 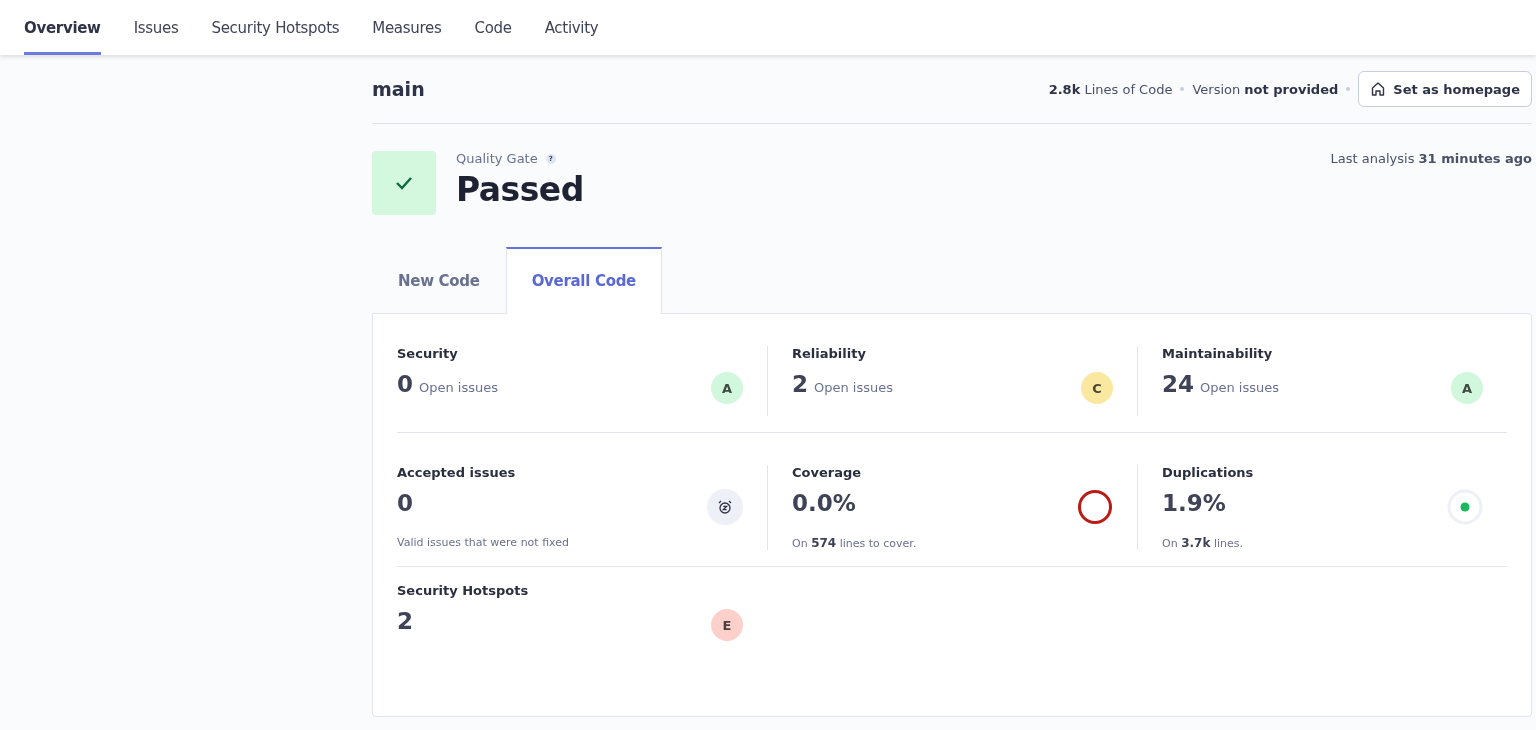 What do you see at coordinates (1218, 353) in the screenshot?
I see `metric-title: Maintainability` at bounding box center [1218, 353].